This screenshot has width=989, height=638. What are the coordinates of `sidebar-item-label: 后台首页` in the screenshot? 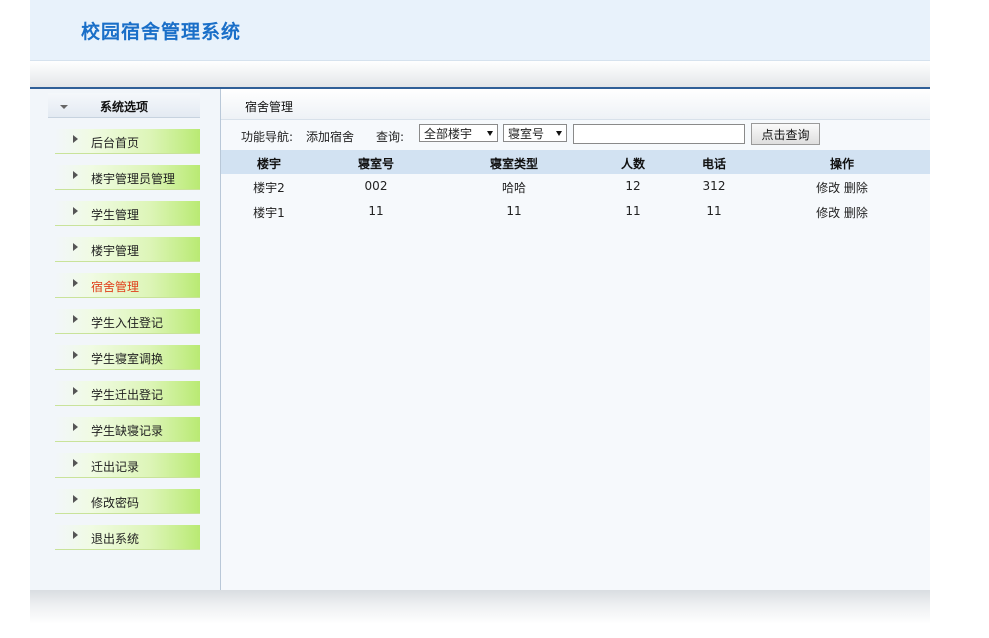 It's located at (115, 143).